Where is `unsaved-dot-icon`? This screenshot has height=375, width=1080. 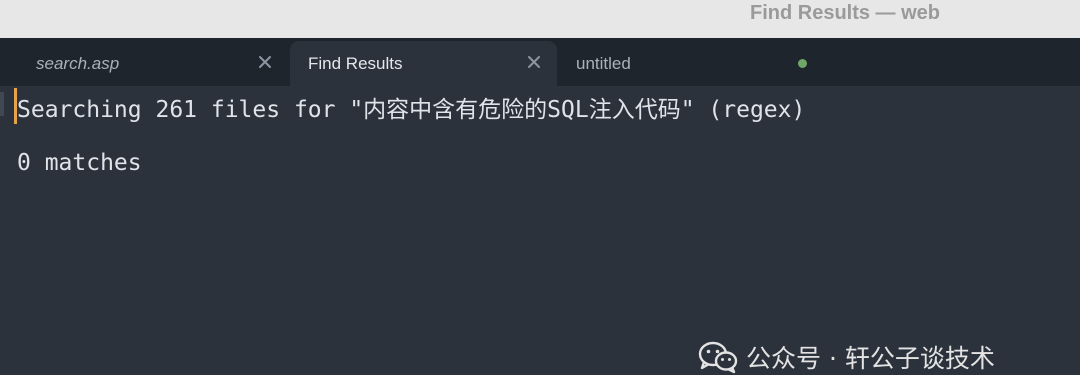 unsaved-dot-icon is located at coordinates (802, 63).